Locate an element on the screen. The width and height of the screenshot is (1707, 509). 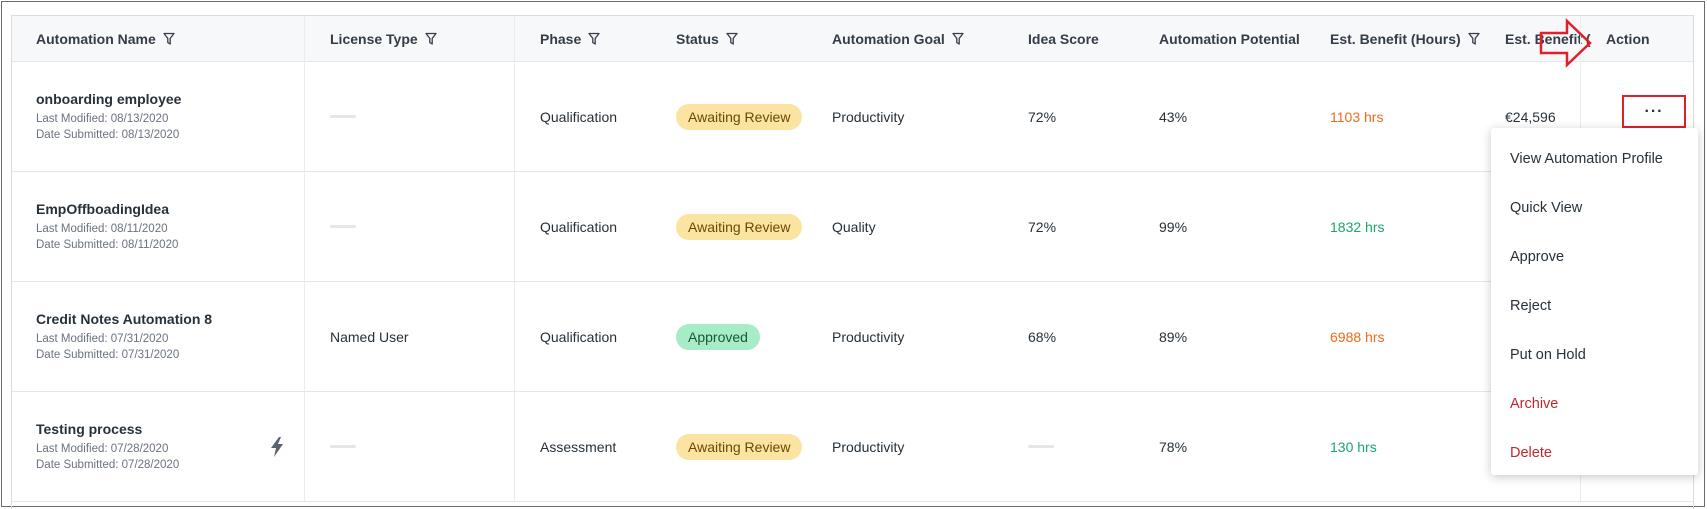
automation-potential-cell: 43% is located at coordinates (1219, 116).